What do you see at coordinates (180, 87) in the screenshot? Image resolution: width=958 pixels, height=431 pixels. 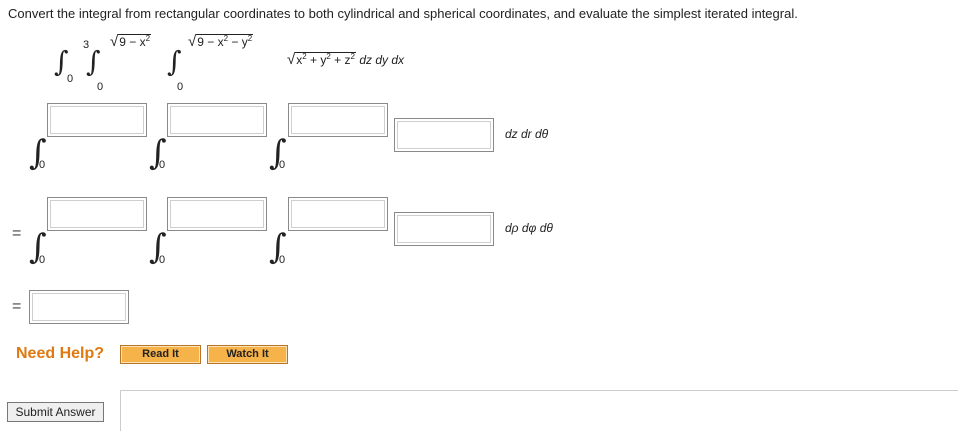 I see `inner-lower-limit: 0` at bounding box center [180, 87].